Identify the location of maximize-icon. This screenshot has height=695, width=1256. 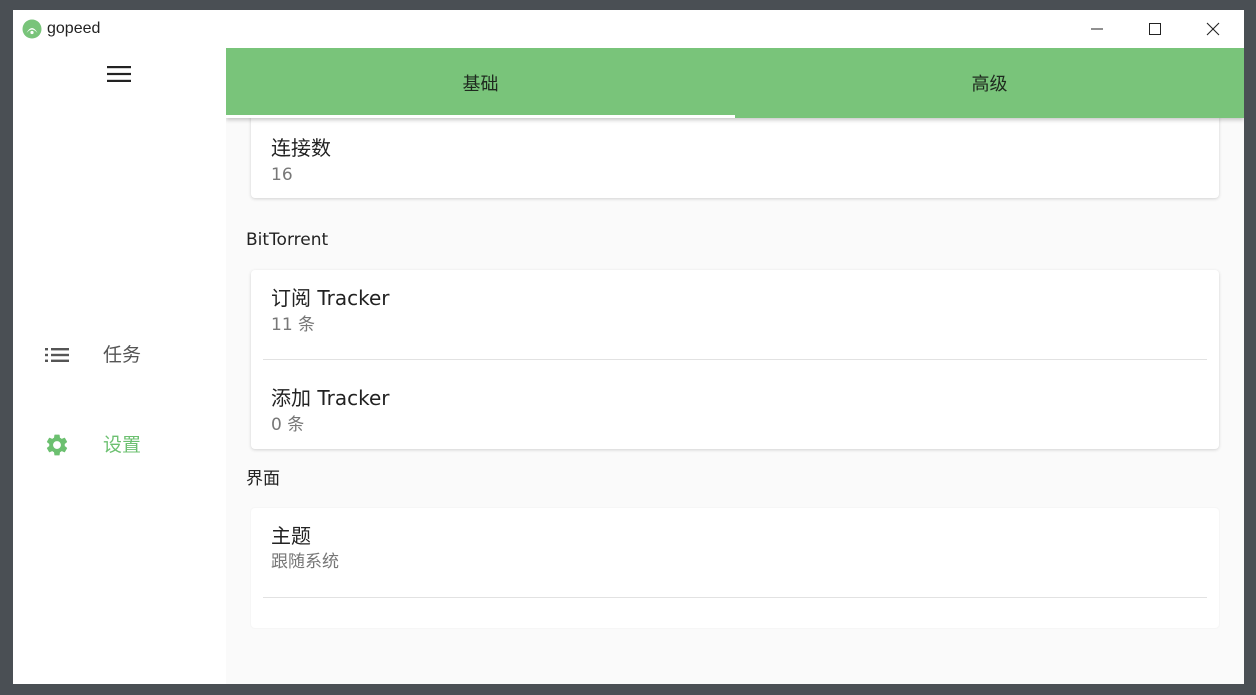
(1155, 29).